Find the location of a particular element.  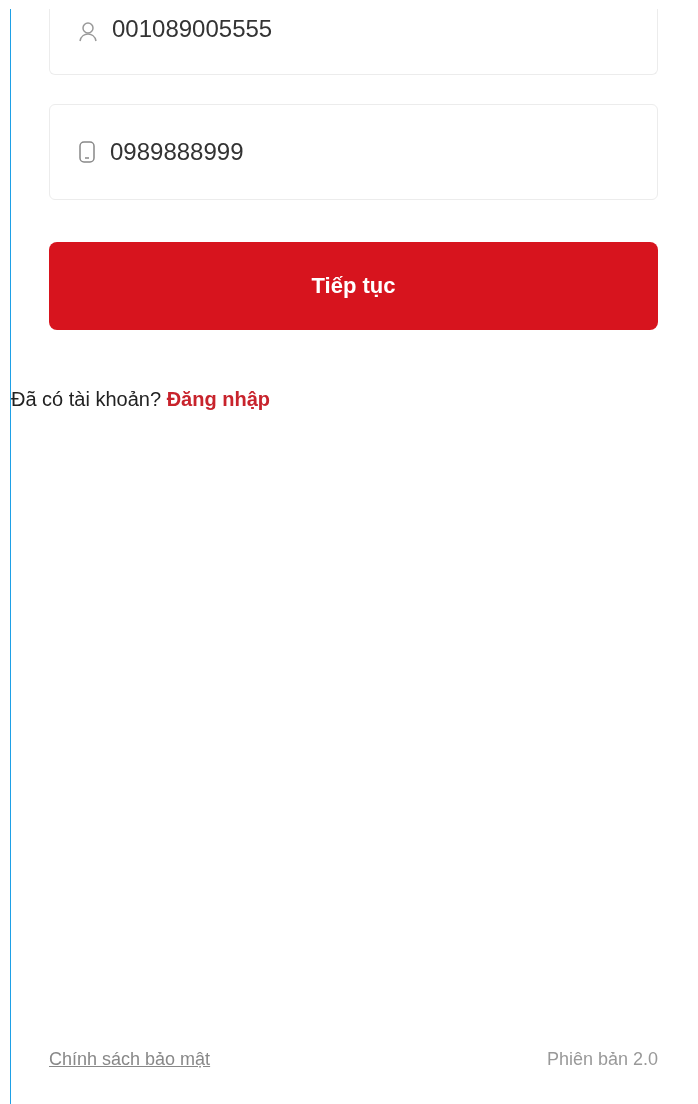

input-field: 001089005555 is located at coordinates (353, 42).